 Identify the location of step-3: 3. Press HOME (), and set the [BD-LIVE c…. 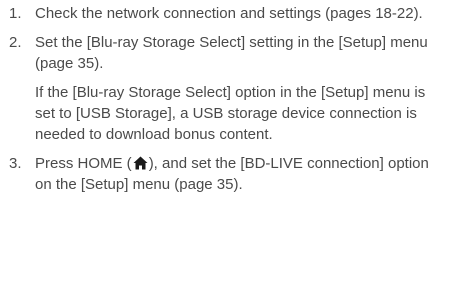
(224, 174).